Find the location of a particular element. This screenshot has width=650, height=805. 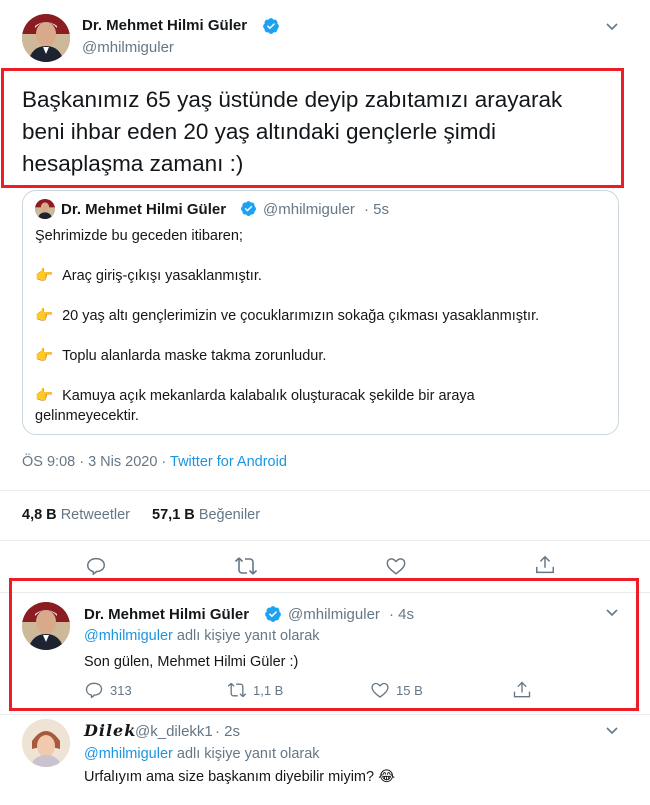

retweet-icon is located at coordinates (237, 690).